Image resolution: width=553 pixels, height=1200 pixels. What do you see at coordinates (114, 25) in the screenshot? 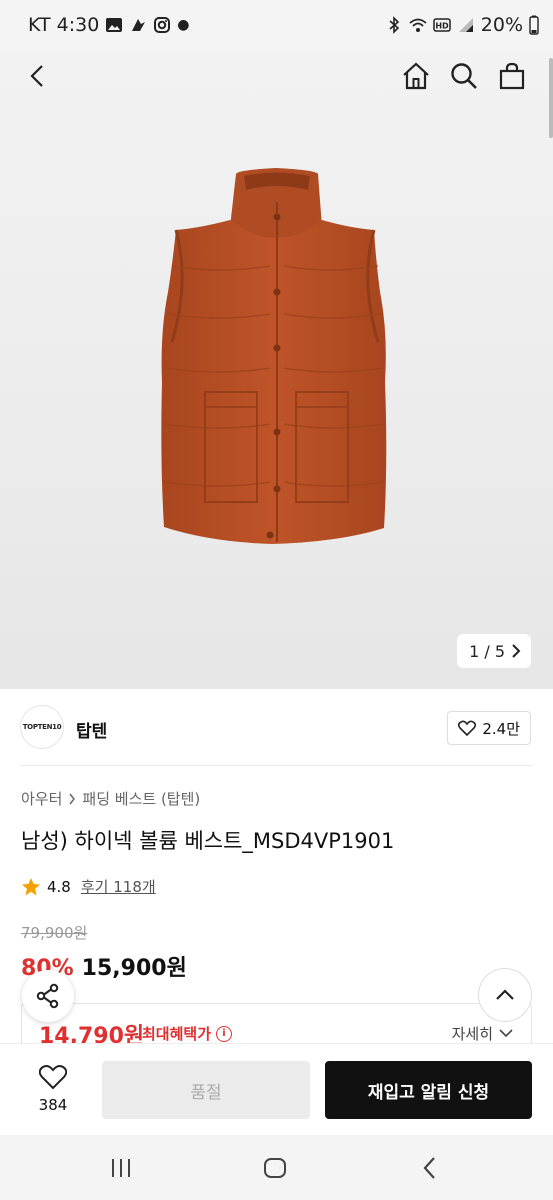
I see `gallery-icon` at bounding box center [114, 25].